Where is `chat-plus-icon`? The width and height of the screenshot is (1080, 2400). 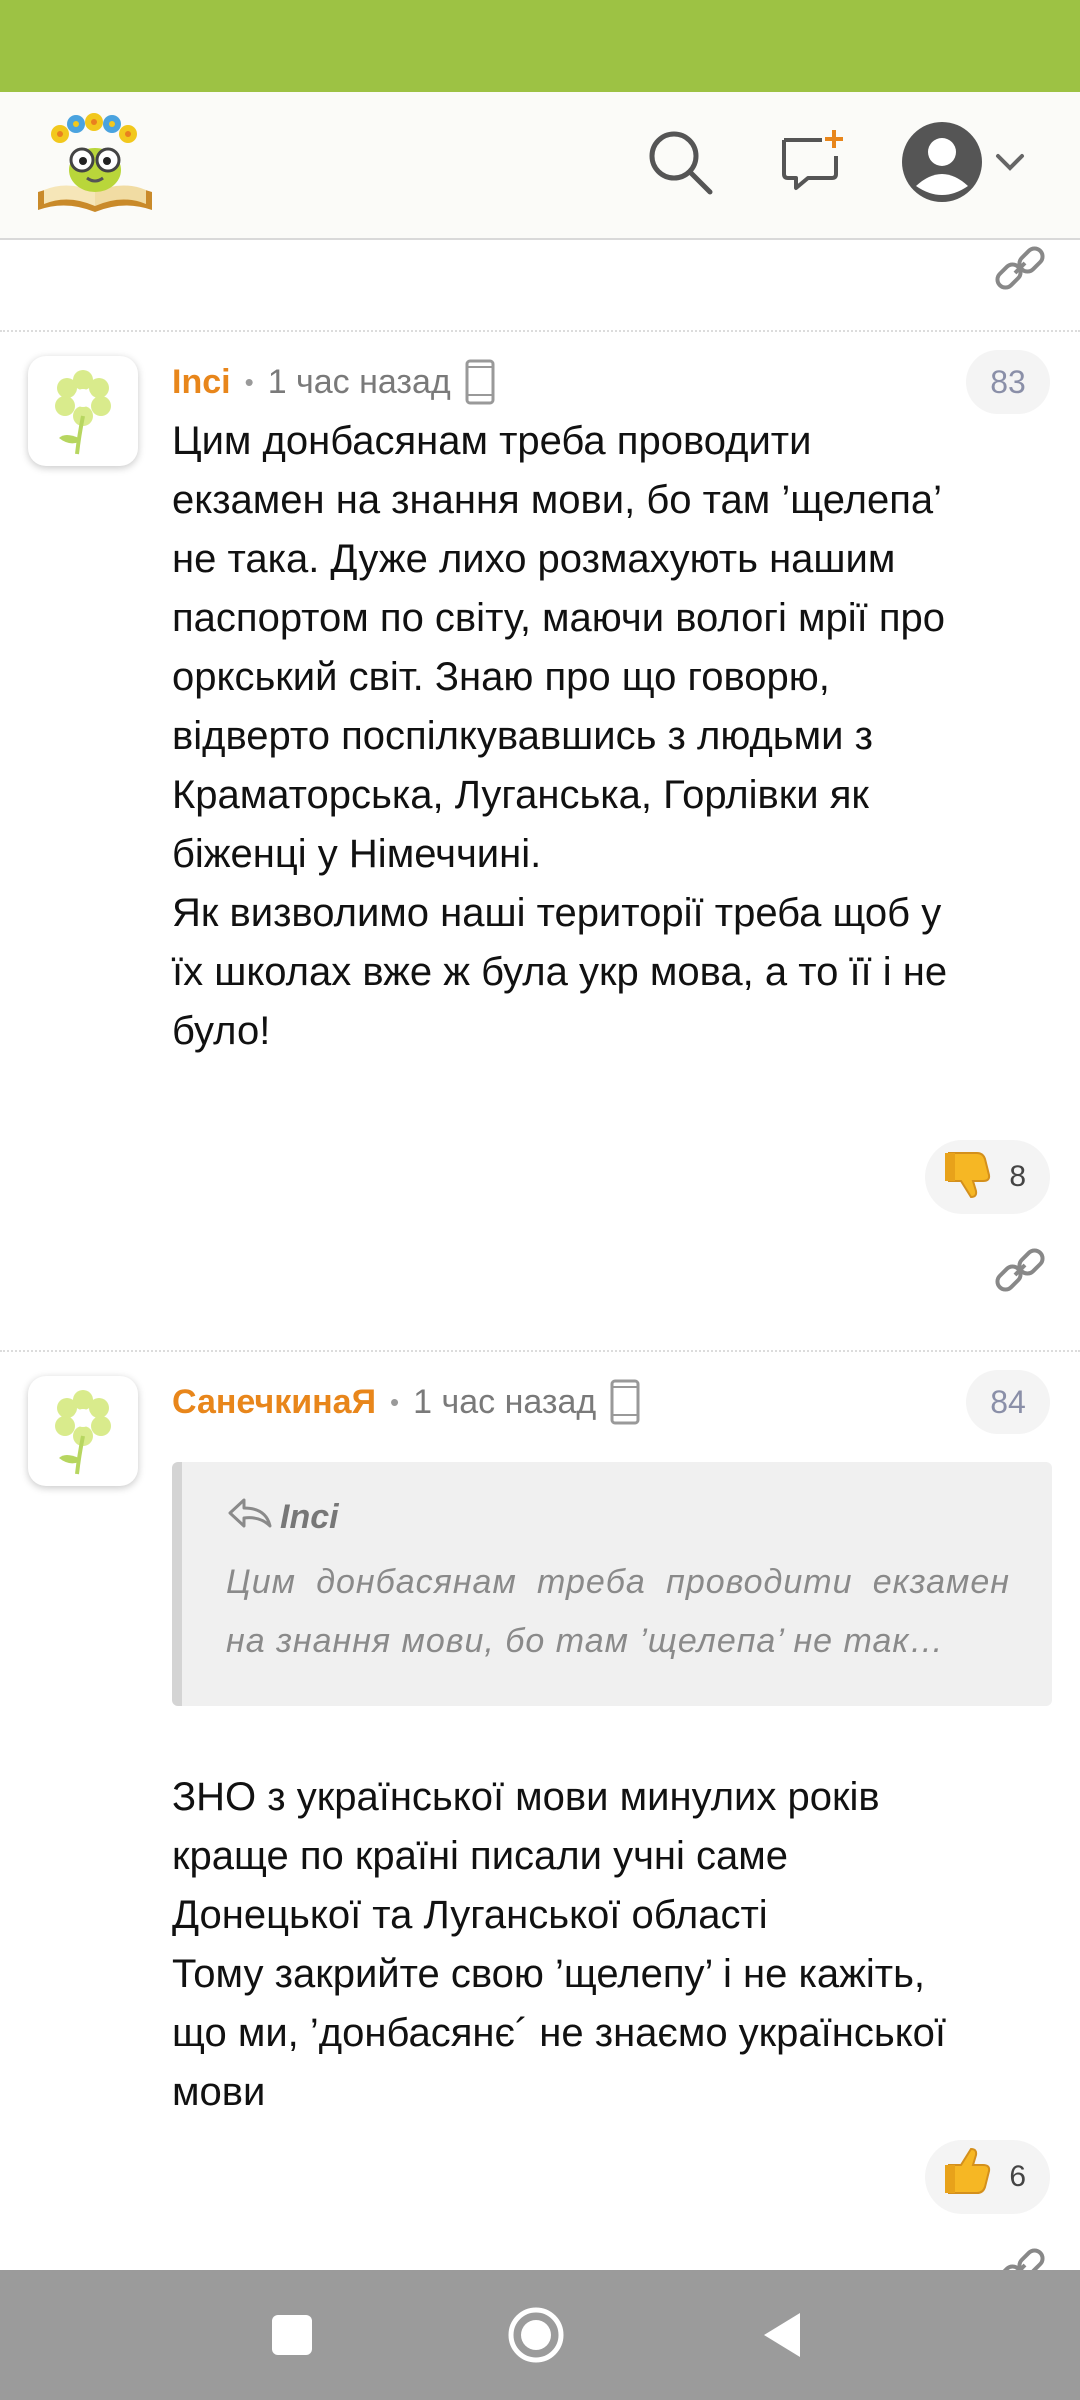 chat-plus-icon is located at coordinates (812, 162).